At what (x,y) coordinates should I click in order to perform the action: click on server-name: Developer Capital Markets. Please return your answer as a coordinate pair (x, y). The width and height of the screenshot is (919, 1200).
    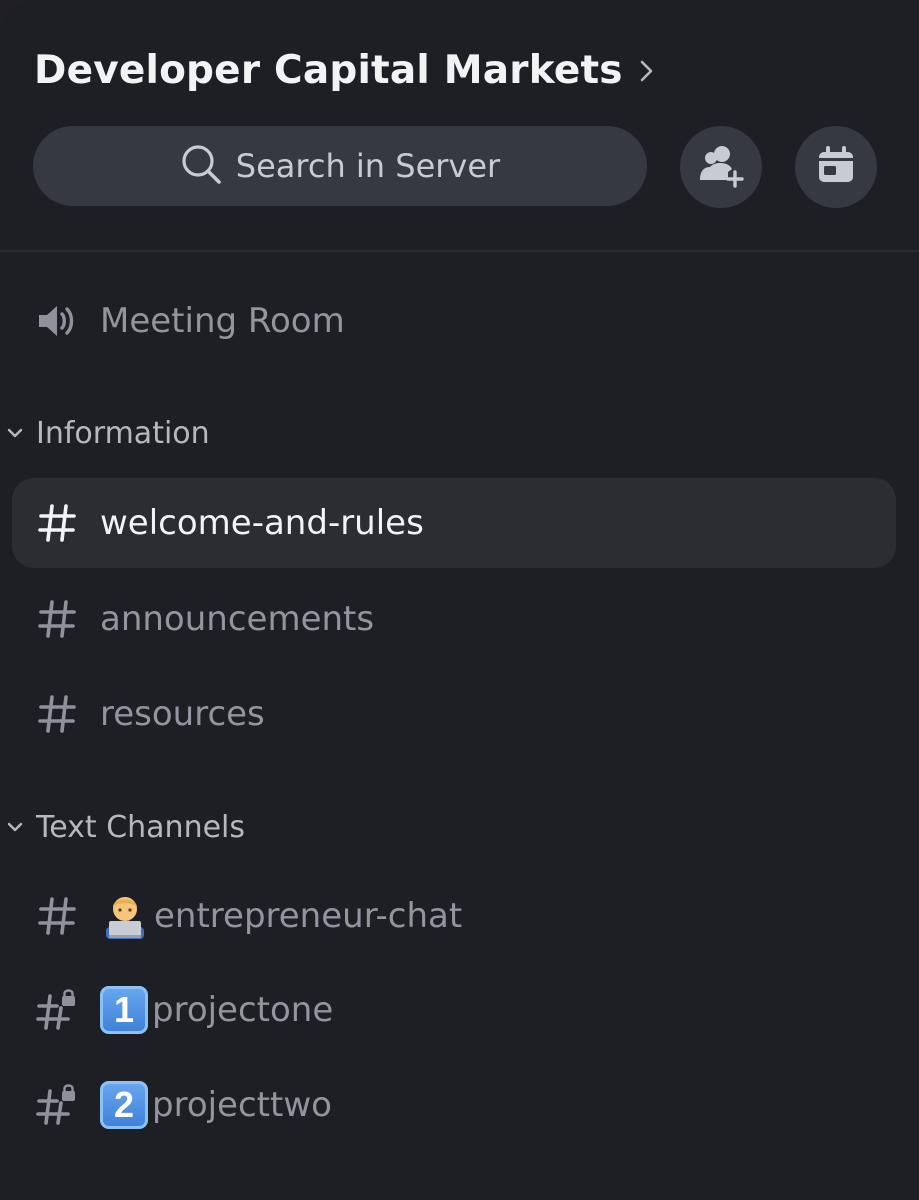
    Looking at the image, I should click on (328, 70).